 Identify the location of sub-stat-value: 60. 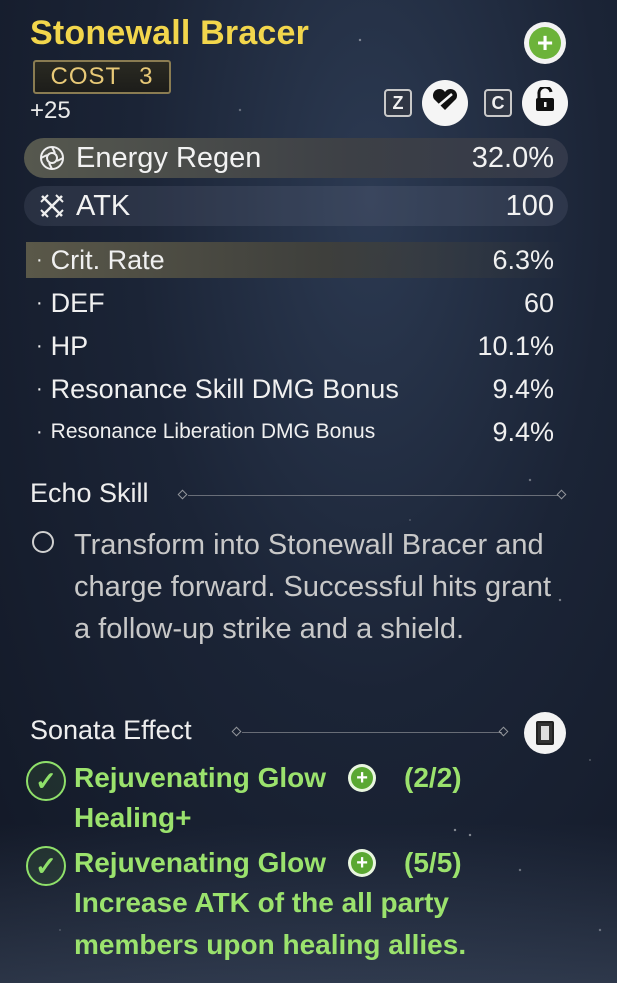
(538, 302).